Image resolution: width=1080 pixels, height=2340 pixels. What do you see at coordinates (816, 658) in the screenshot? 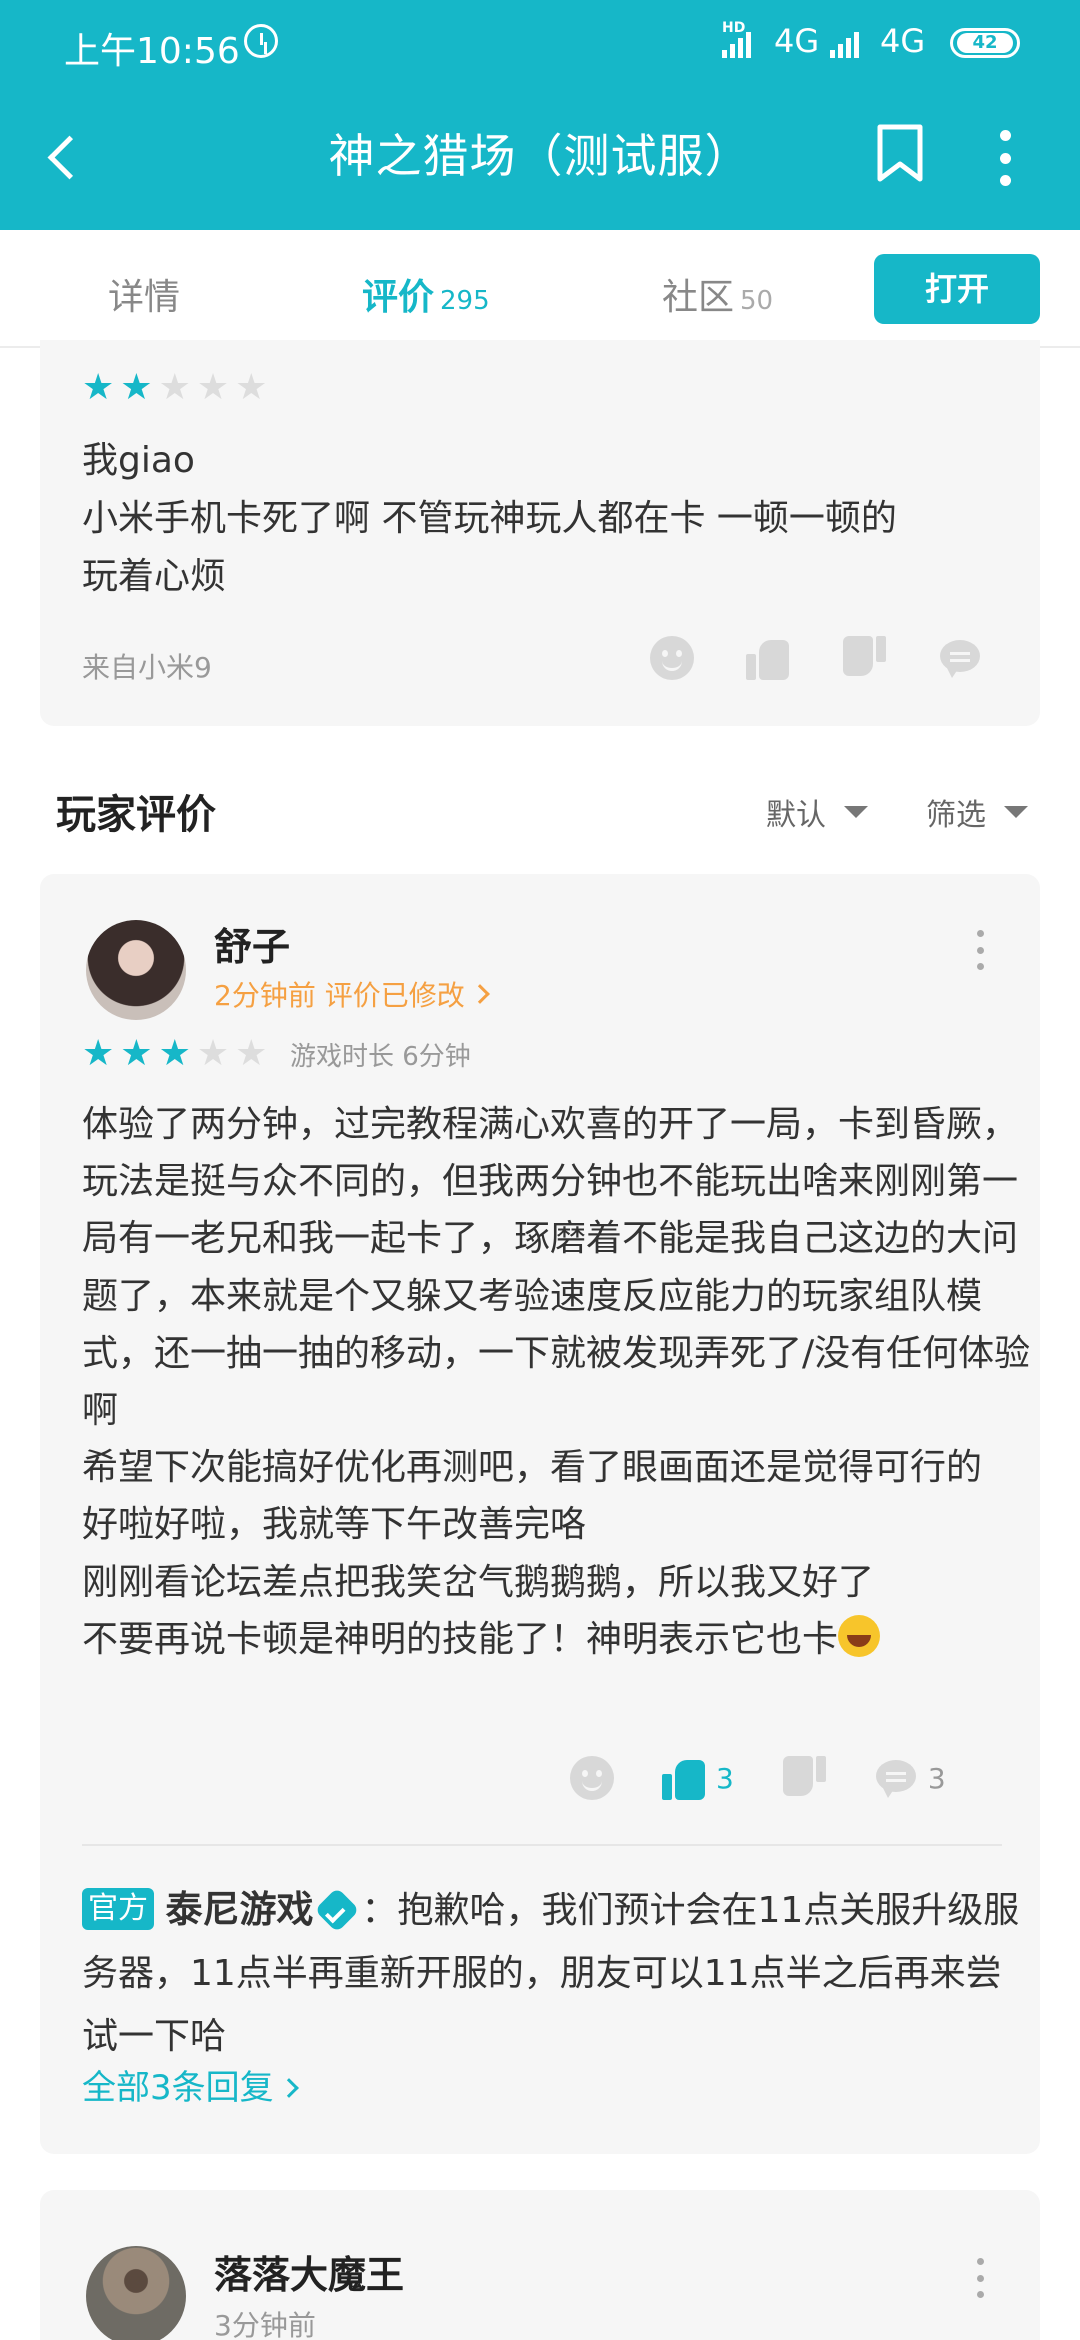
I see `review-actions` at bounding box center [816, 658].